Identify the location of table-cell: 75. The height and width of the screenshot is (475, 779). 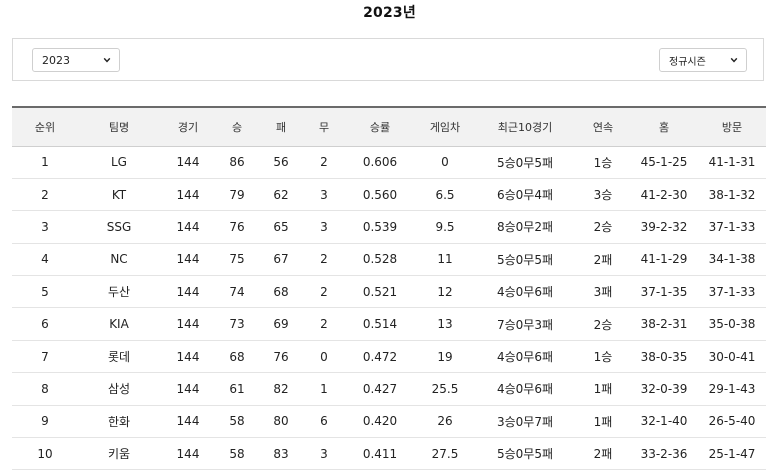
(237, 260).